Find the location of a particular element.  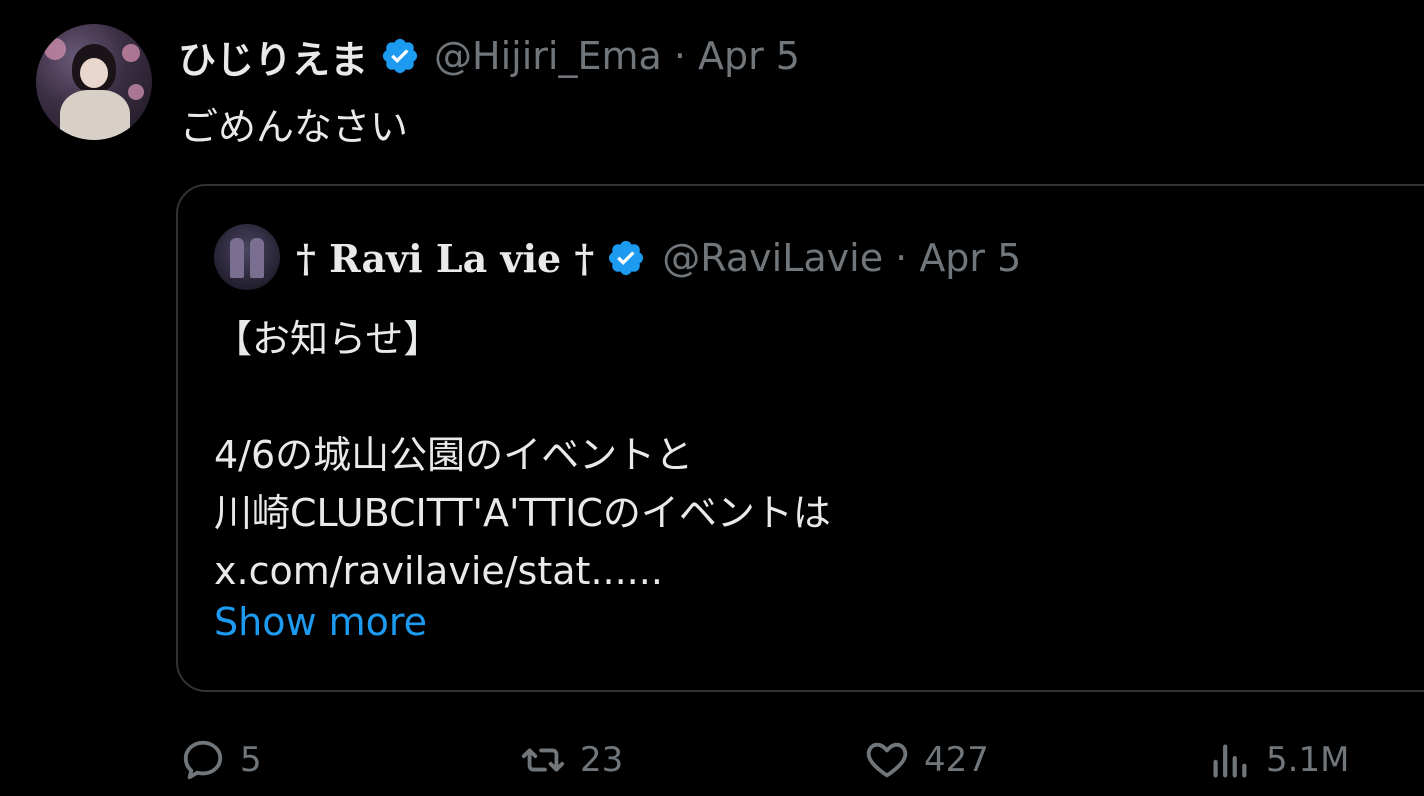

retweet-icon is located at coordinates (543, 760).